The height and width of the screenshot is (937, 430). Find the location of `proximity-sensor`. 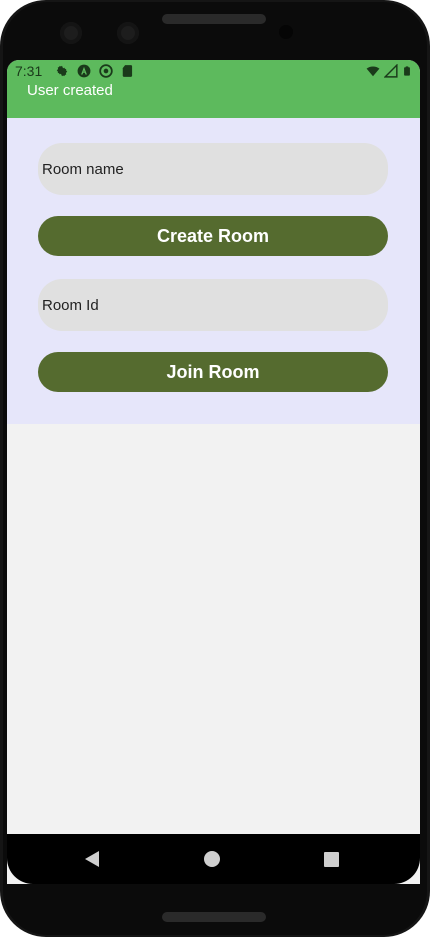

proximity-sensor is located at coordinates (286, 32).